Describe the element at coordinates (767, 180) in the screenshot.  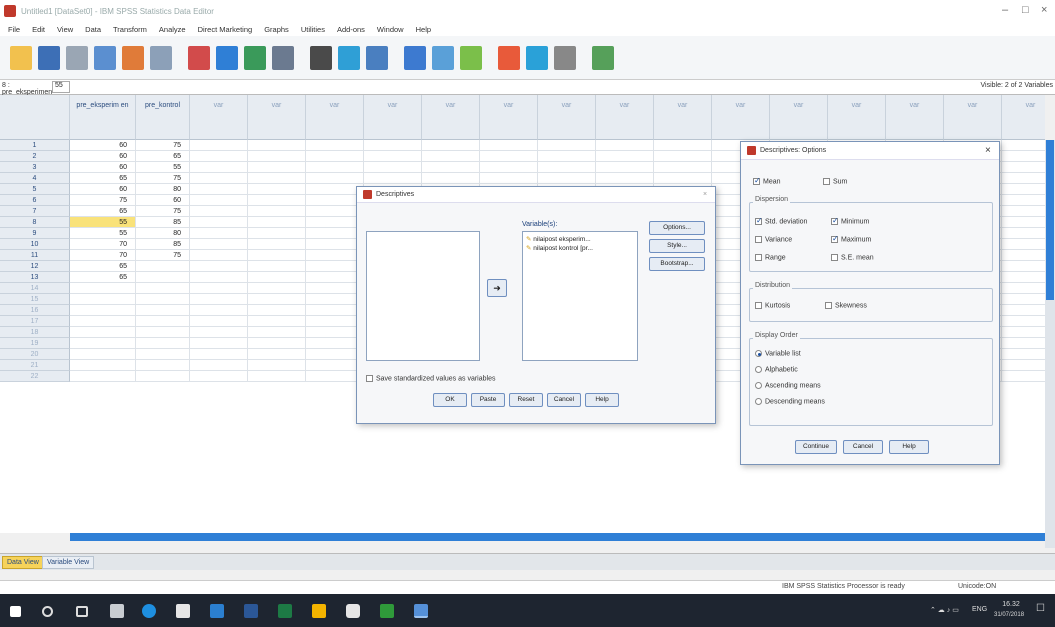
I see `mean-checkbox: Mean` at that location.